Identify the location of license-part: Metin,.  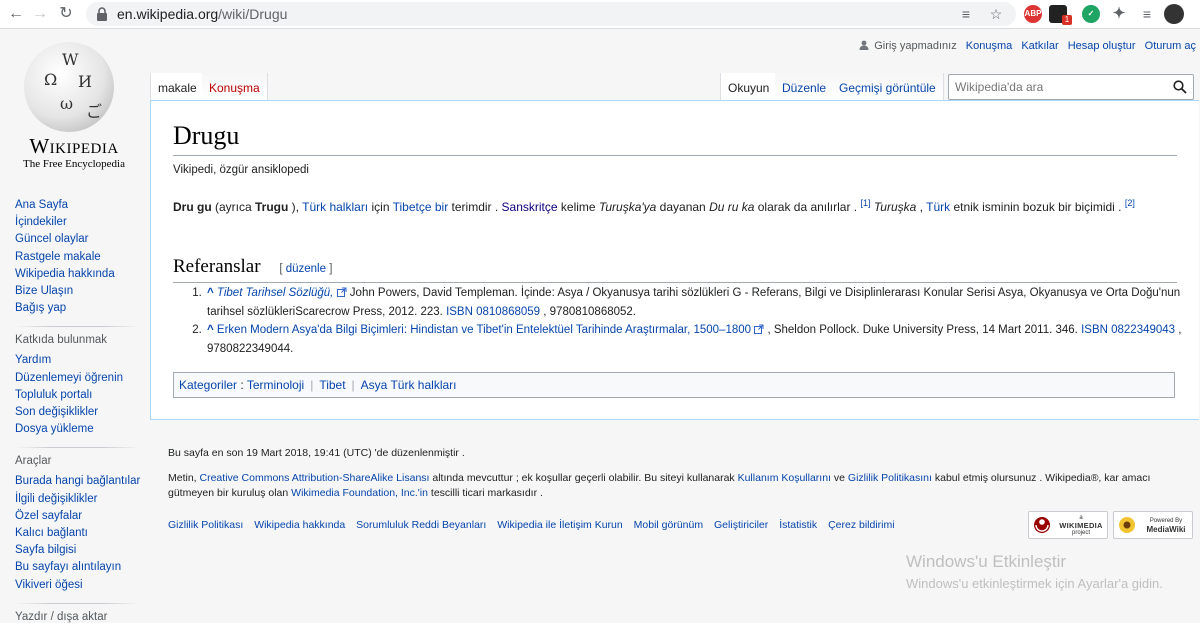
(184, 478).